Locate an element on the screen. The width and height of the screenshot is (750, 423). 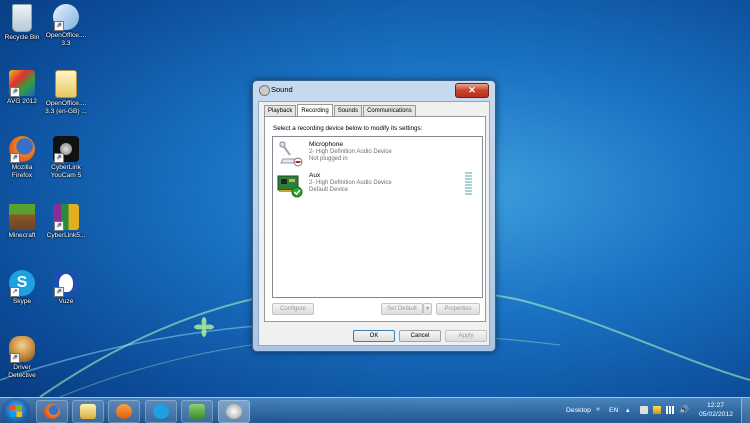
icon-label: Firefox is located at coordinates (22, 175).